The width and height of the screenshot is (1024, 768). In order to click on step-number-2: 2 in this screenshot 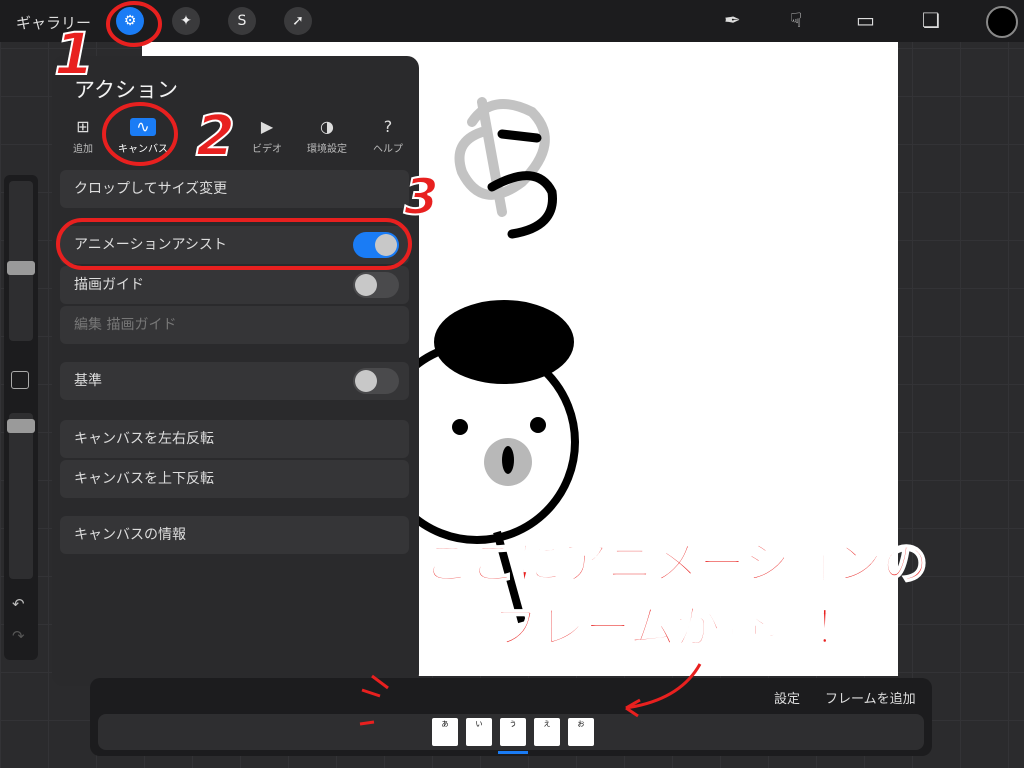, I will do `click(215, 136)`.